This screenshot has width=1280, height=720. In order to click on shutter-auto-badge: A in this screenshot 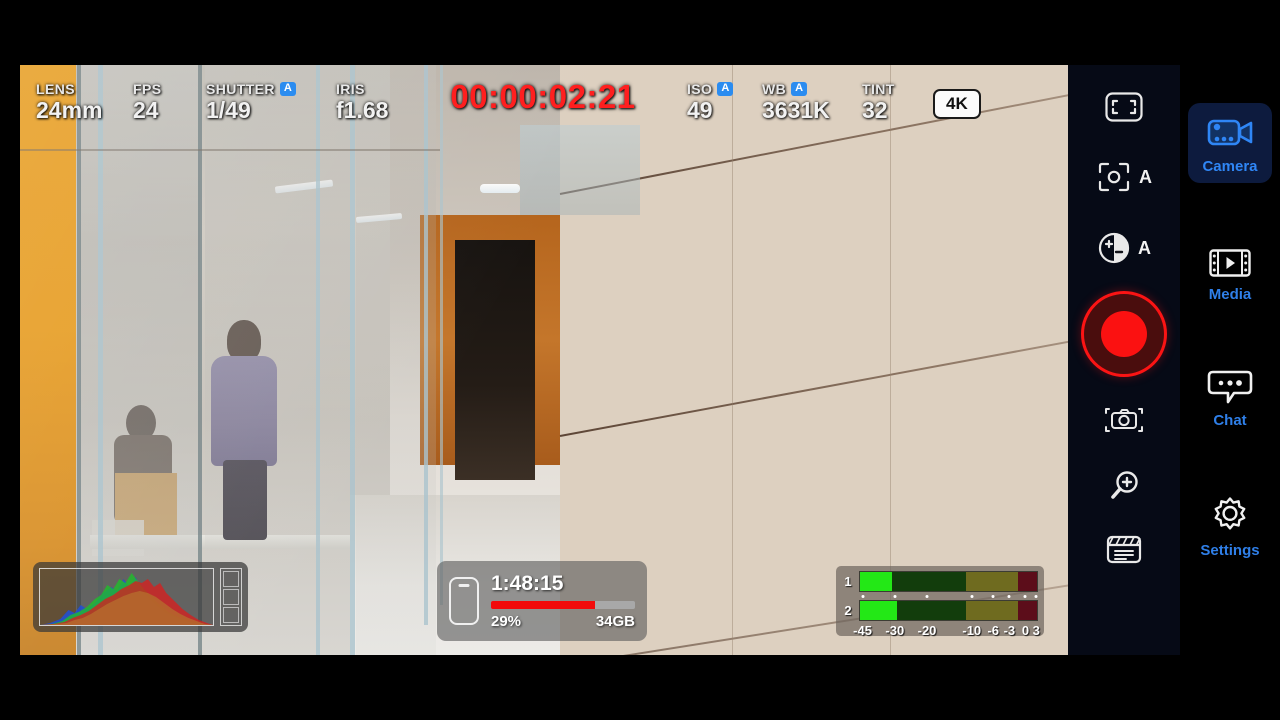, I will do `click(287, 88)`.